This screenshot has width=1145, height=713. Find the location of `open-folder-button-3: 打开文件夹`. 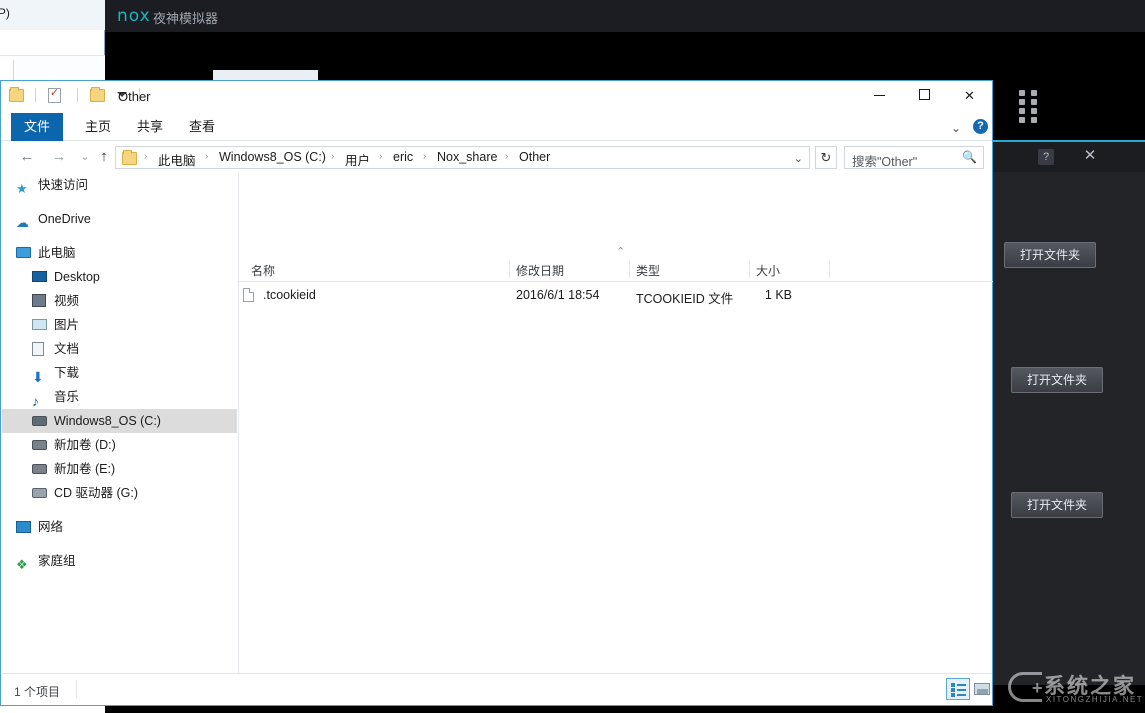

open-folder-button-3: 打开文件夹 is located at coordinates (1057, 505).